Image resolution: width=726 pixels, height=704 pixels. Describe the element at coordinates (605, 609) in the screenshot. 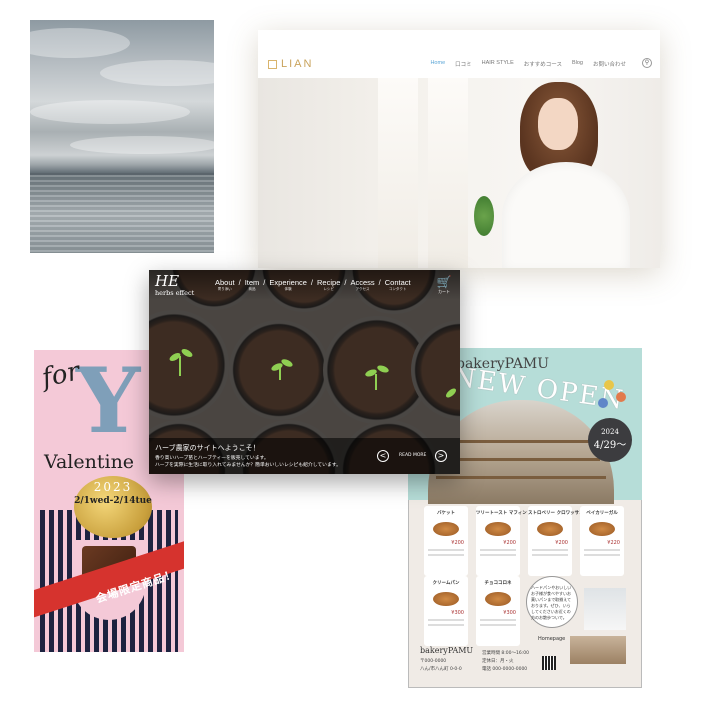

I see `chef-photo` at that location.